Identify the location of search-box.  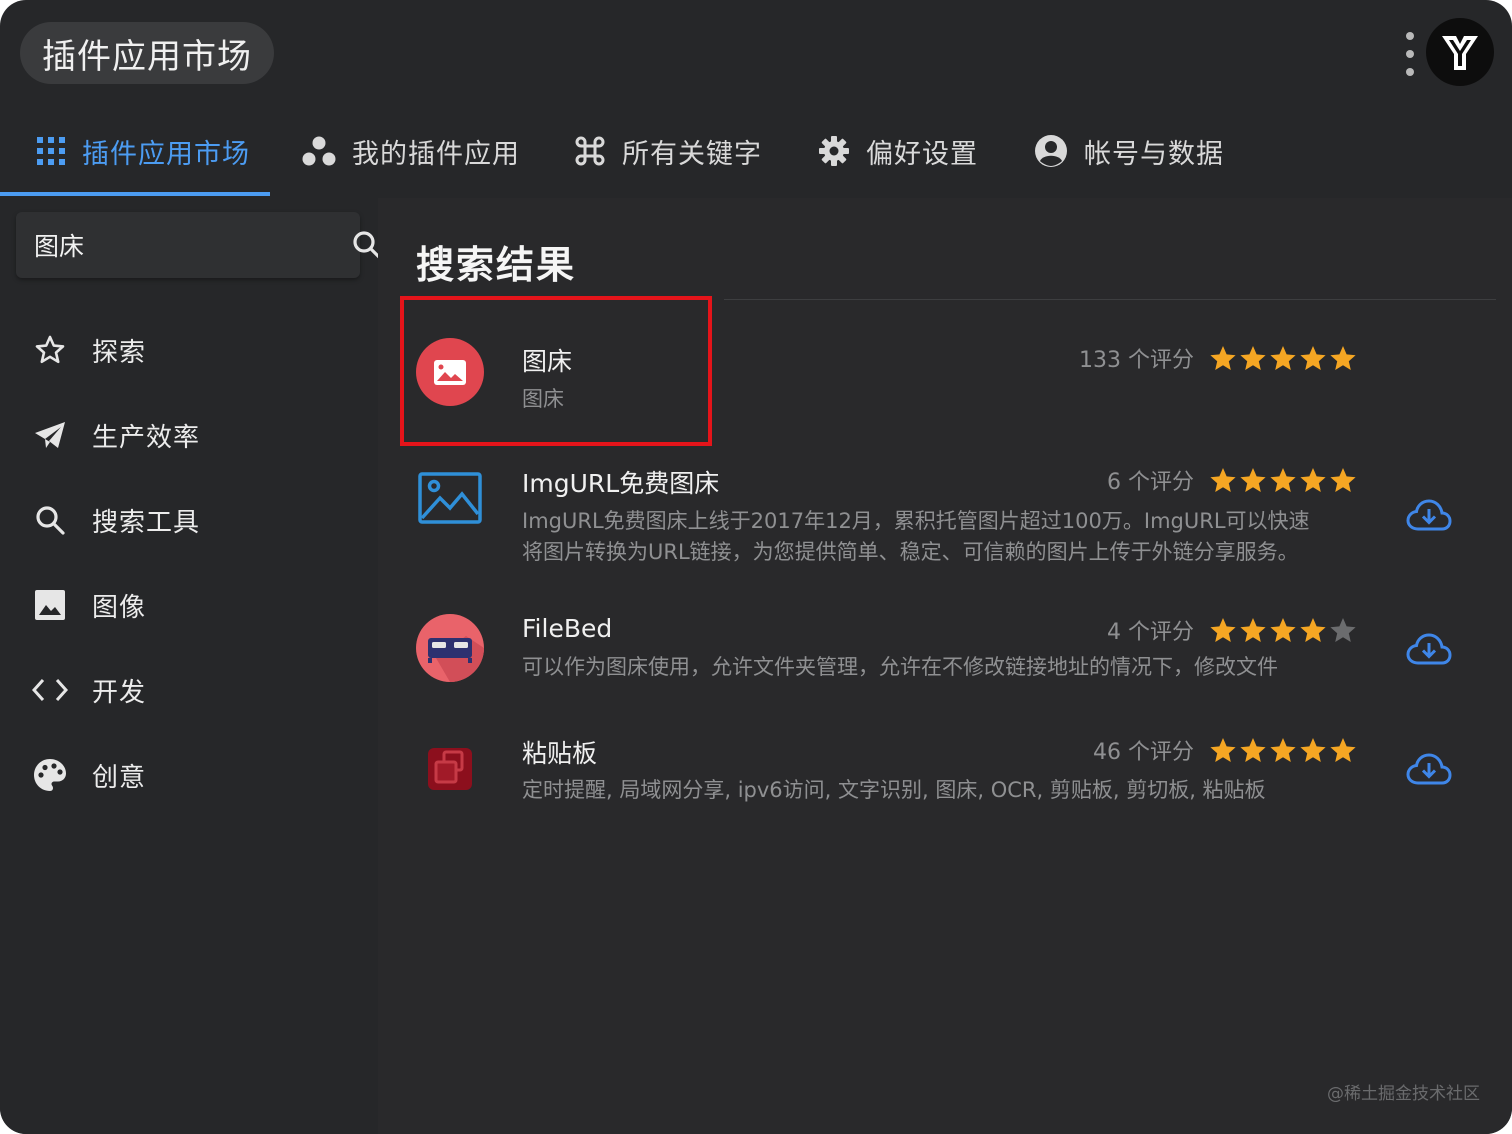
(199, 245).